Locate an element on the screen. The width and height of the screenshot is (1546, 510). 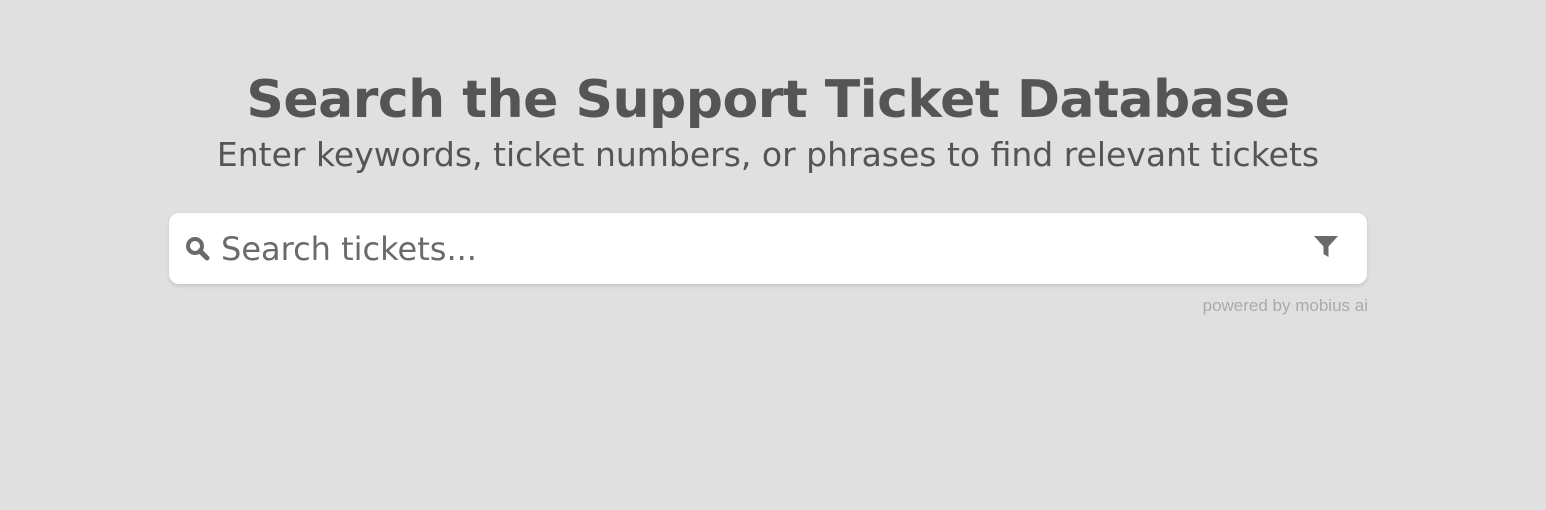
filter-icon is located at coordinates (1326, 249).